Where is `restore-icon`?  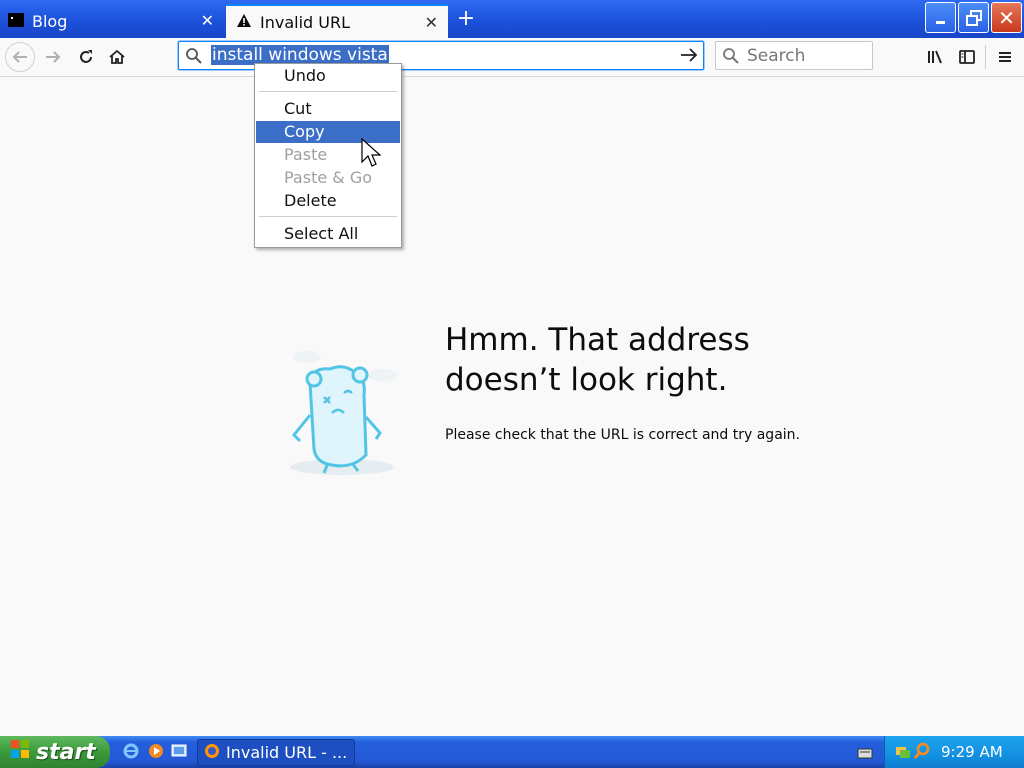 restore-icon is located at coordinates (973, 17).